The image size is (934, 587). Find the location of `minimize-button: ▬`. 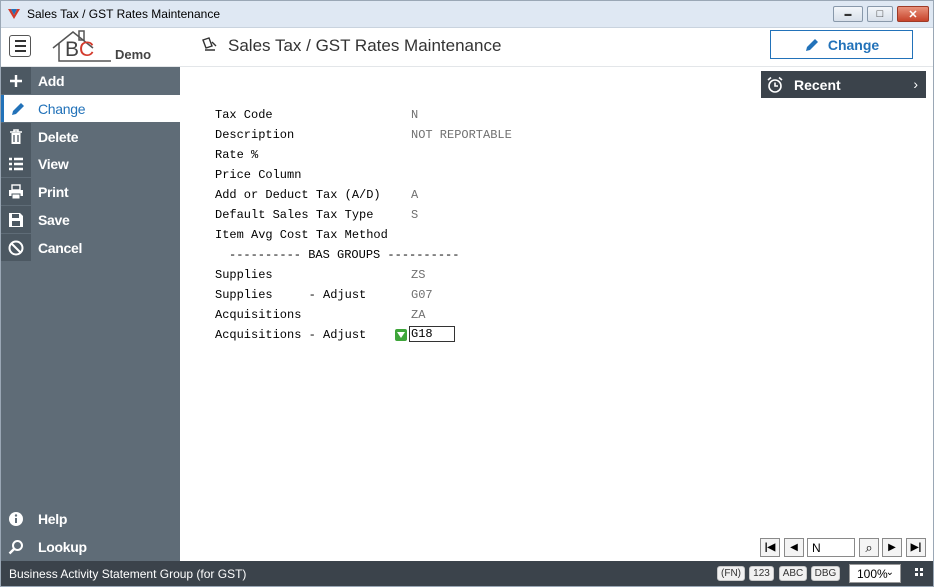

minimize-button: ▬ is located at coordinates (848, 14).